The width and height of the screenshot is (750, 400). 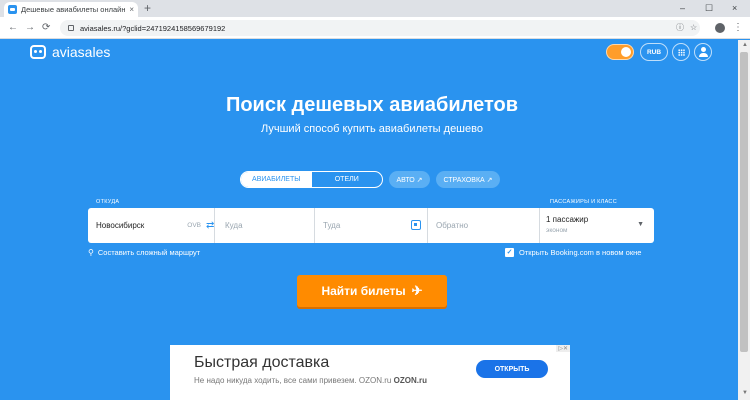 I want to click on passengers-label: ПАССАЖИРЫ И КЛАСС, so click(x=583, y=202).